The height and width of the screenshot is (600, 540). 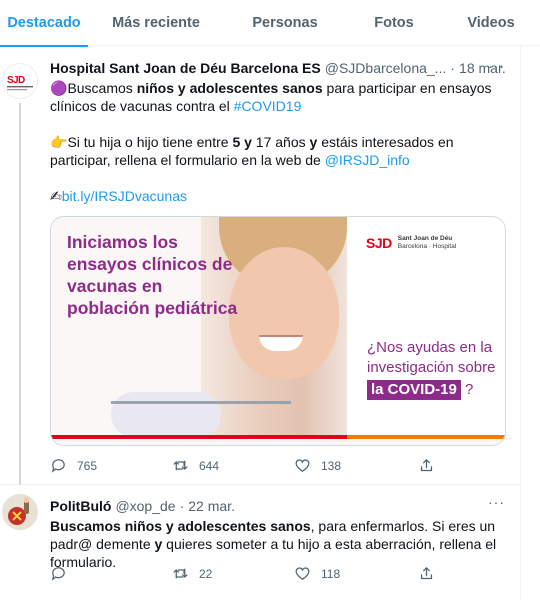 I want to click on covid-tag: la COVID-19, so click(x=414, y=390).